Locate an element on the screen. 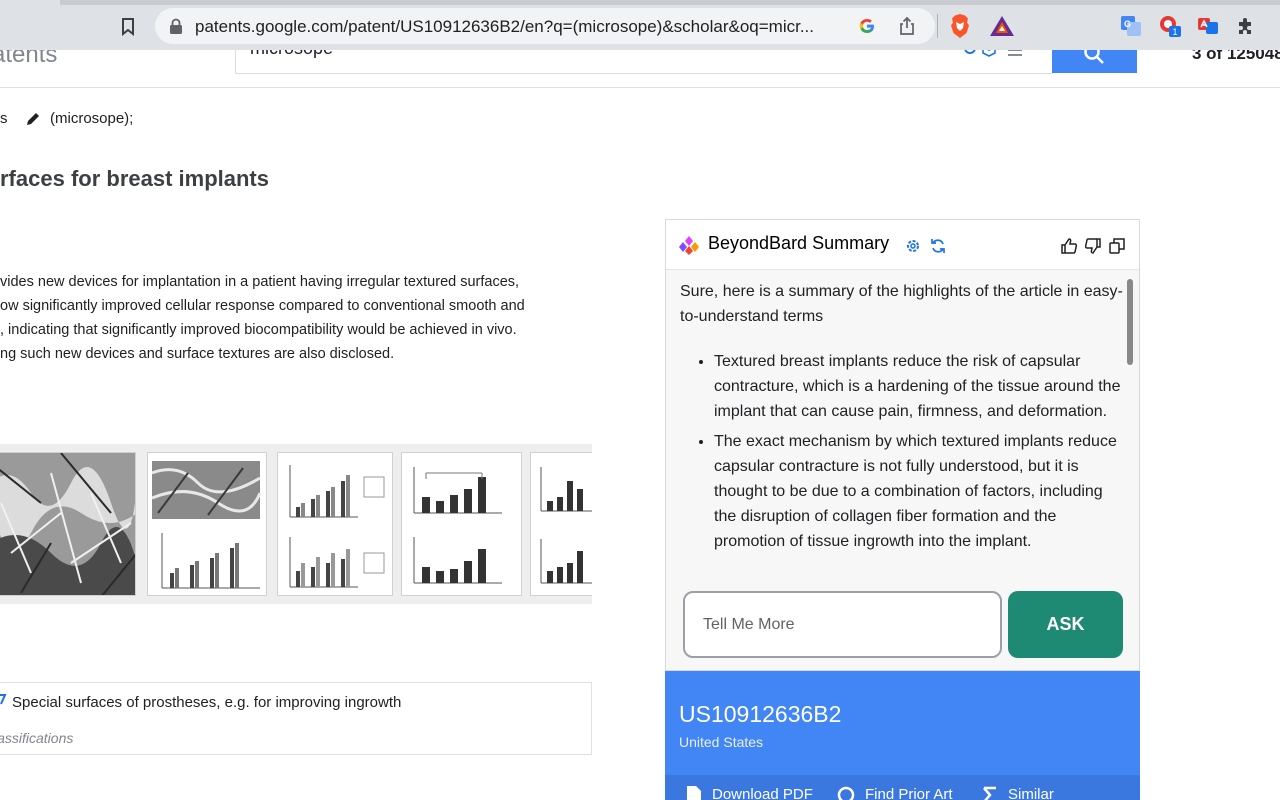 This screenshot has height=800, width=1280. patents-header: atents microsope 3 of 125048 is located at coordinates (640, 69).